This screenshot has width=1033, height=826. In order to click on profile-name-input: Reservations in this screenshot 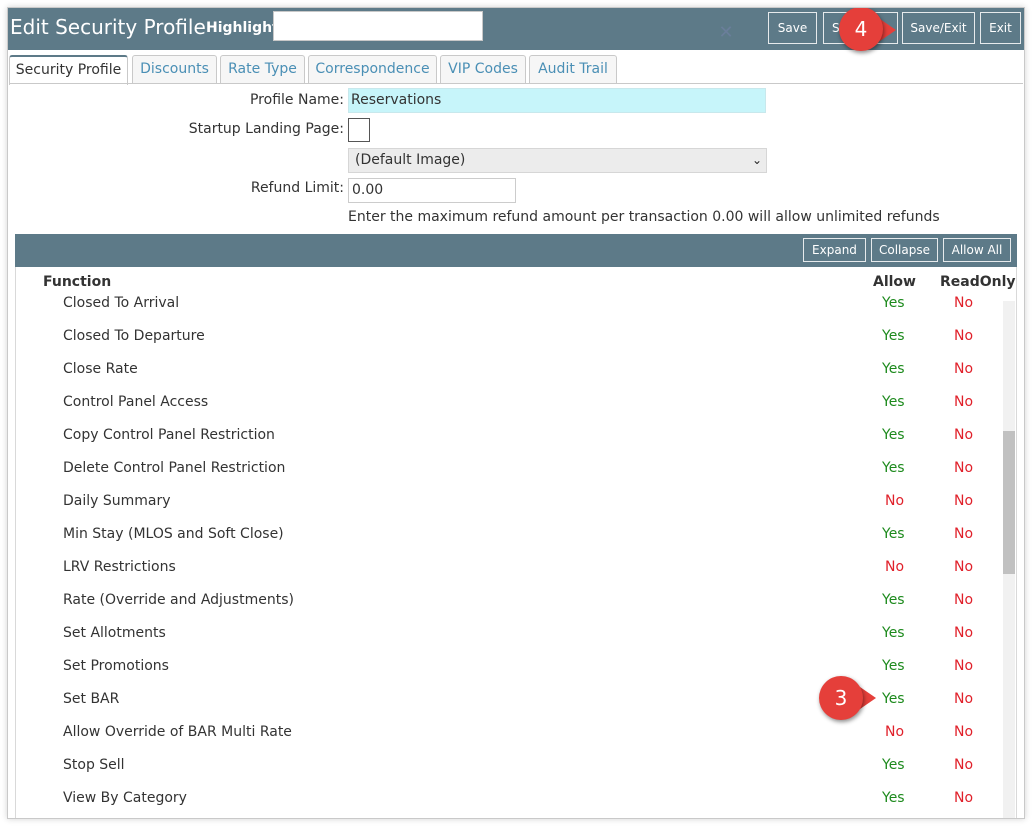, I will do `click(557, 100)`.